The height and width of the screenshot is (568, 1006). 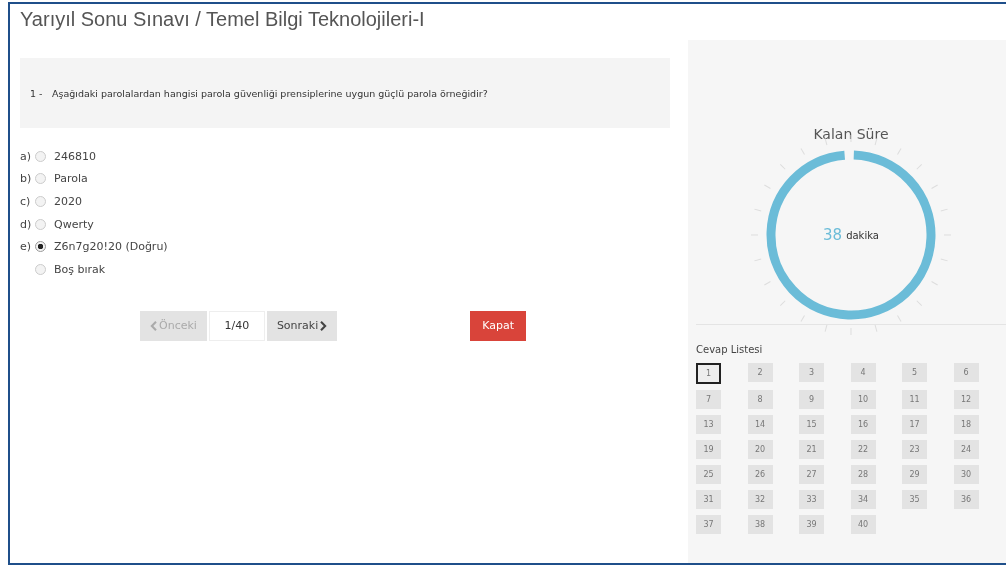 What do you see at coordinates (111, 247) in the screenshot?
I see `option-text: Z6n7g20!20 (Doğru)` at bounding box center [111, 247].